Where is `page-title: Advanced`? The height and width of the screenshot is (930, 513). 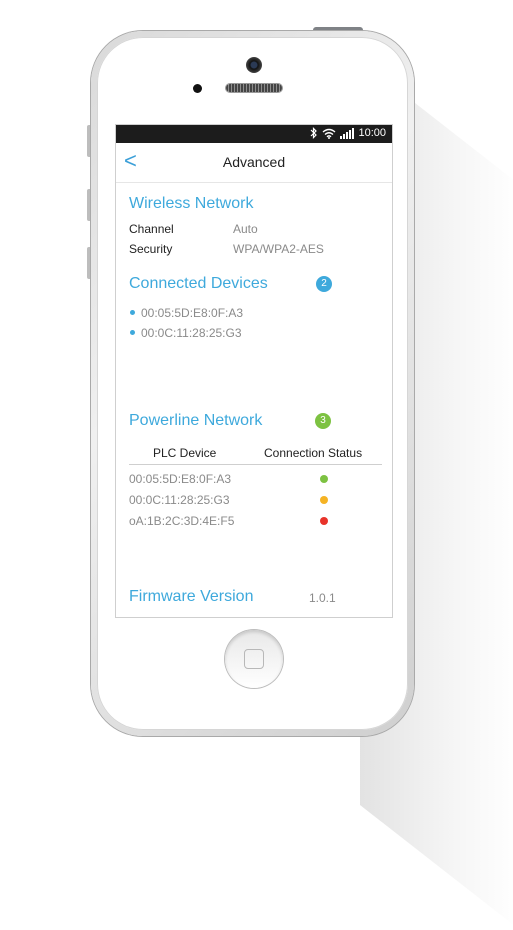 page-title: Advanced is located at coordinates (254, 162).